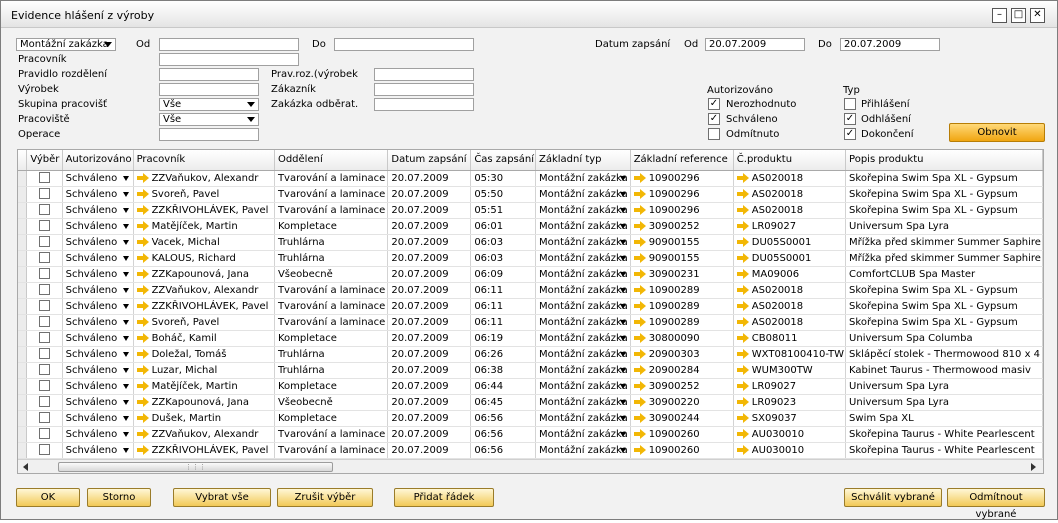  I want to click on zakaznik-input, so click(424, 89).